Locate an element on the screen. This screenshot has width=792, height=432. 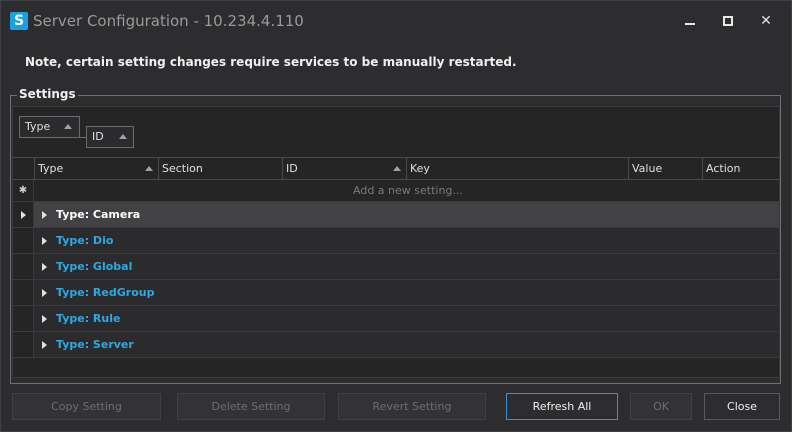
group-row-camera: Type: Camera is located at coordinates (396, 215).